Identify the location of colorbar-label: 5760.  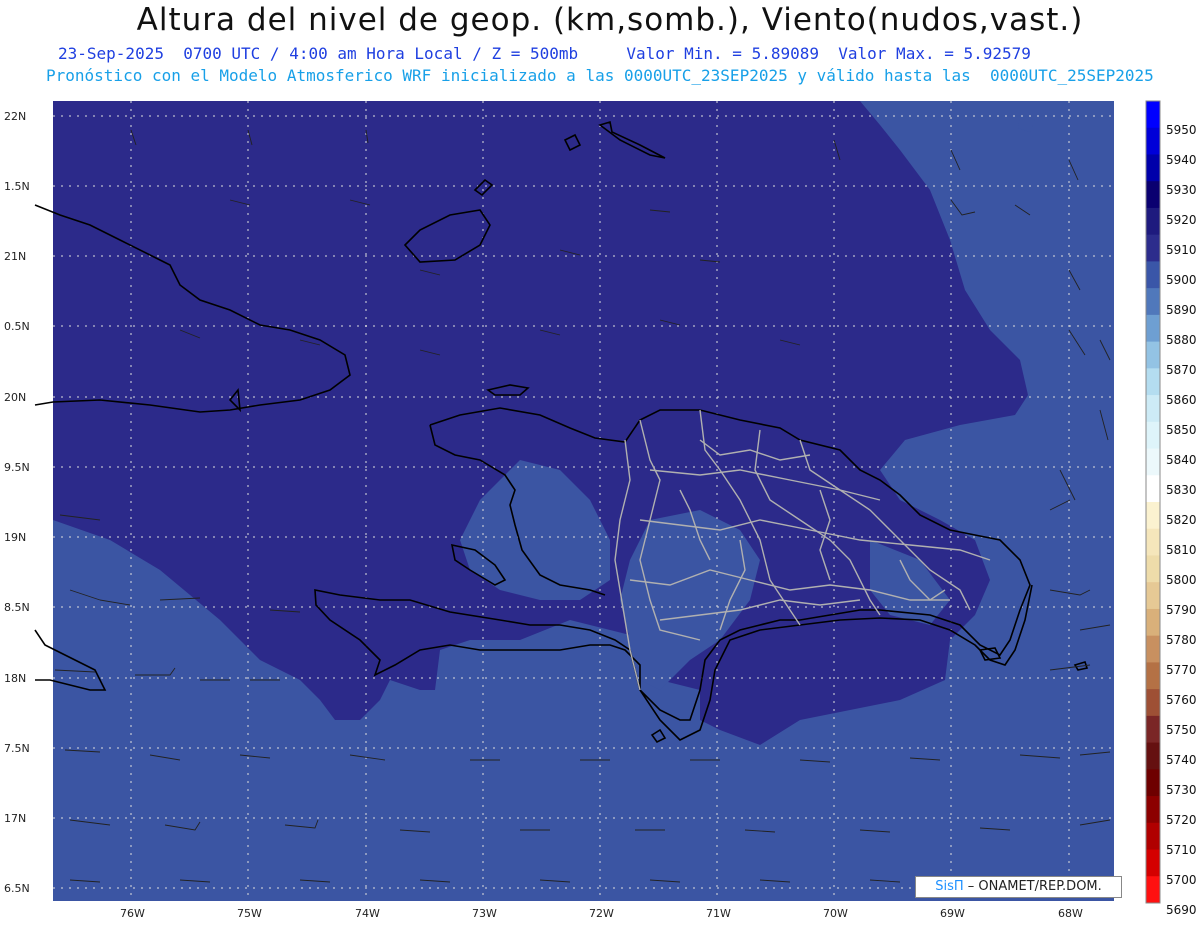
(1181, 700).